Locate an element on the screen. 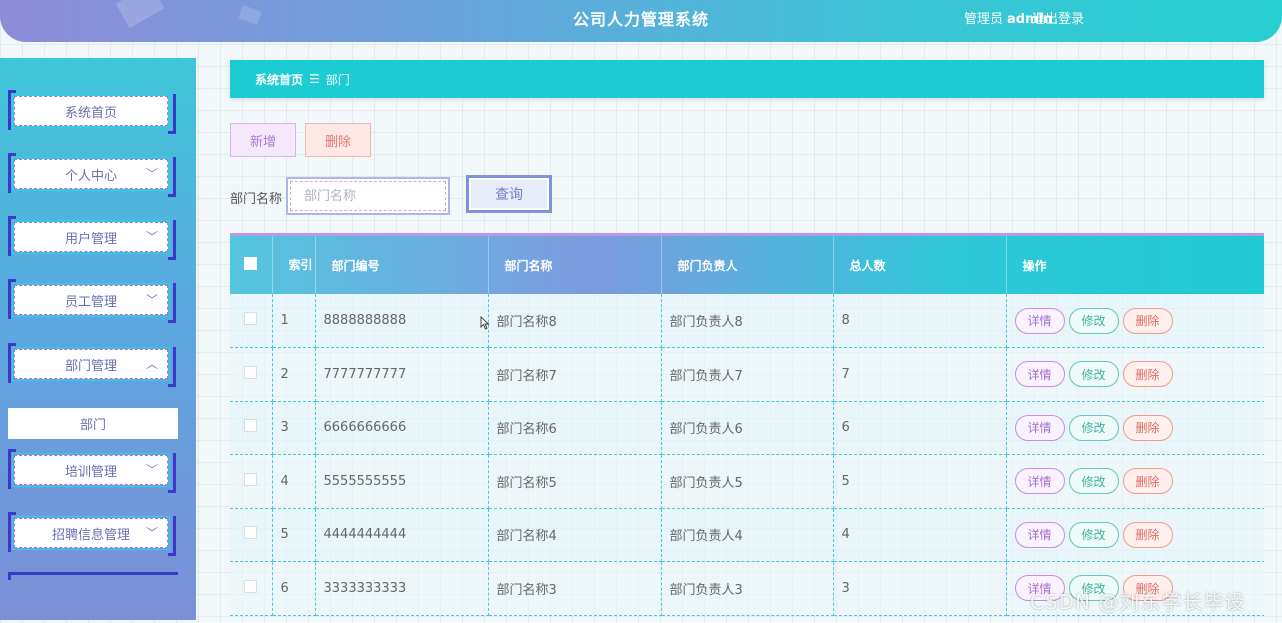 This screenshot has height=623, width=1282. sidebar-item-employee-management: 员工管理 ﹀ is located at coordinates (92, 301).